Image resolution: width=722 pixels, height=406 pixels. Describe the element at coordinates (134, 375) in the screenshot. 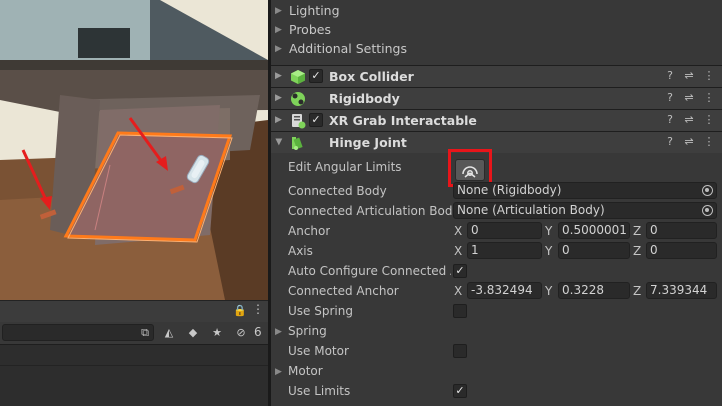

I see `project-panel` at that location.